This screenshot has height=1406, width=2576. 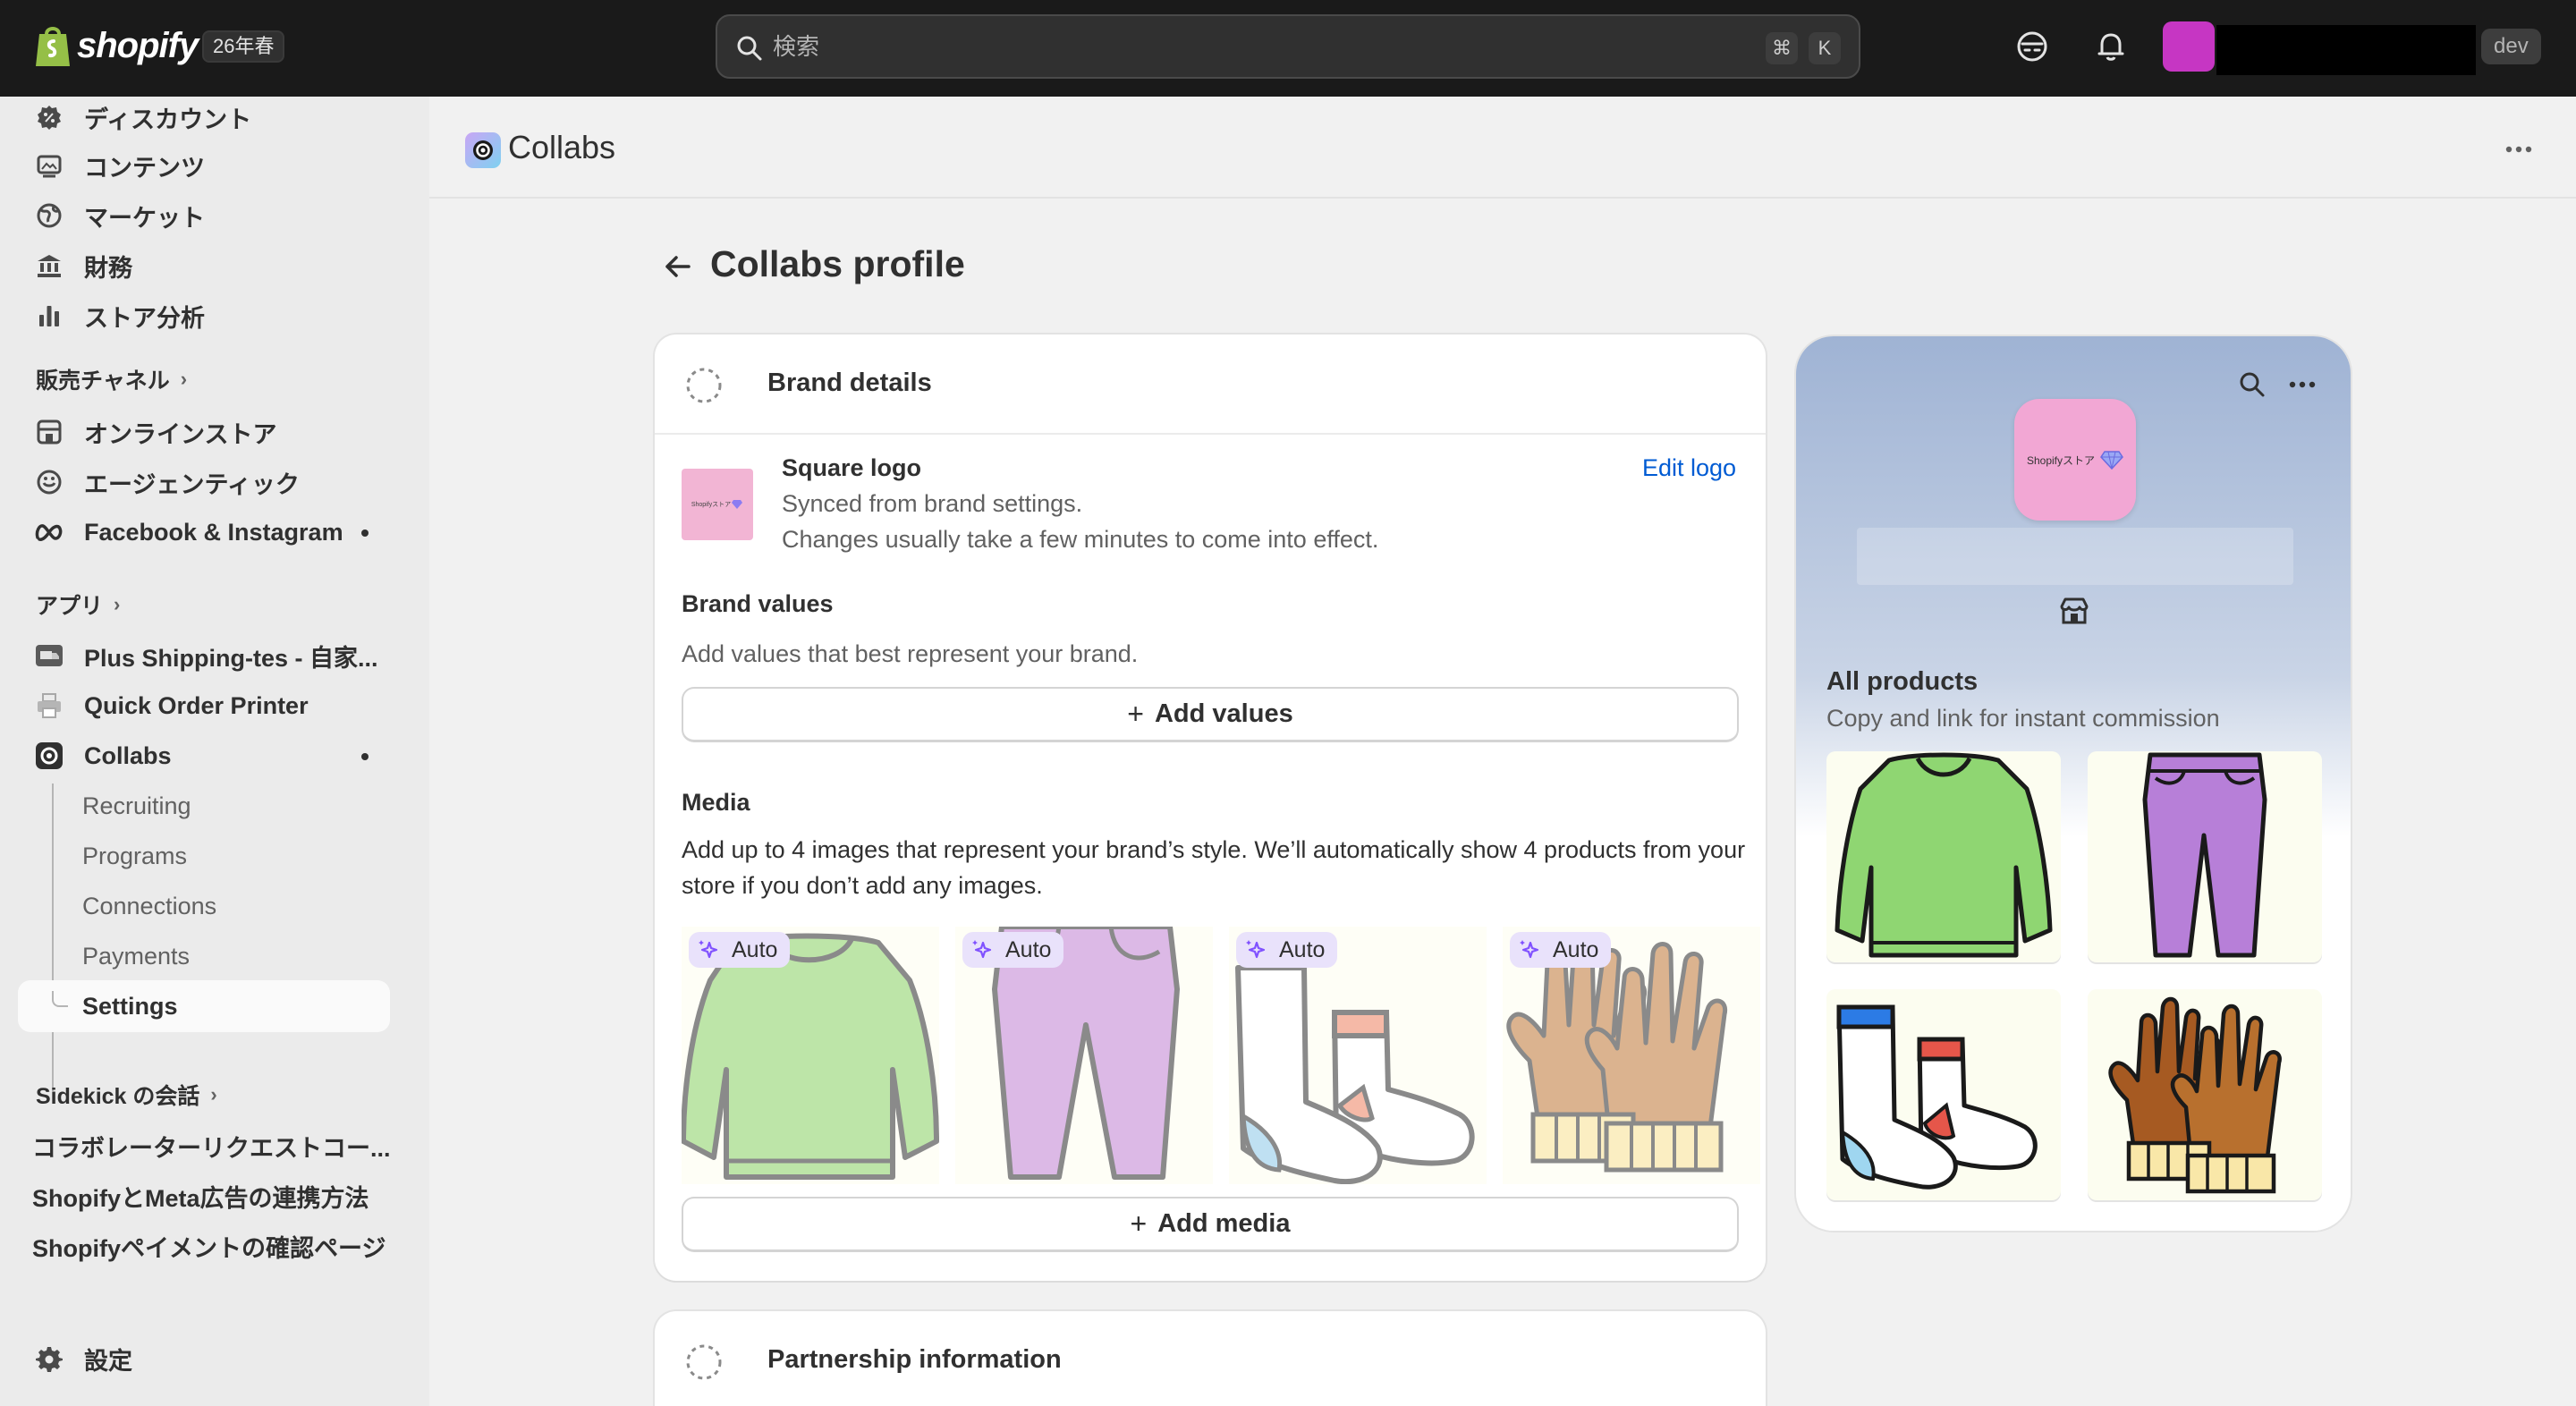 I want to click on sidebar-subitem-payments: Payments, so click(x=136, y=957).